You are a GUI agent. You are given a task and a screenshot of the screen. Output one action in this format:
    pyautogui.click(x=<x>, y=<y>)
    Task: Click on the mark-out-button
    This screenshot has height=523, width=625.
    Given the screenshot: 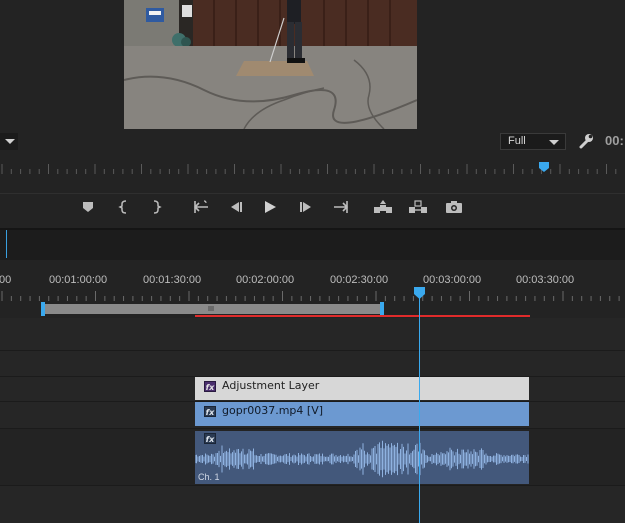 What is the action you would take?
    pyautogui.click(x=156, y=207)
    